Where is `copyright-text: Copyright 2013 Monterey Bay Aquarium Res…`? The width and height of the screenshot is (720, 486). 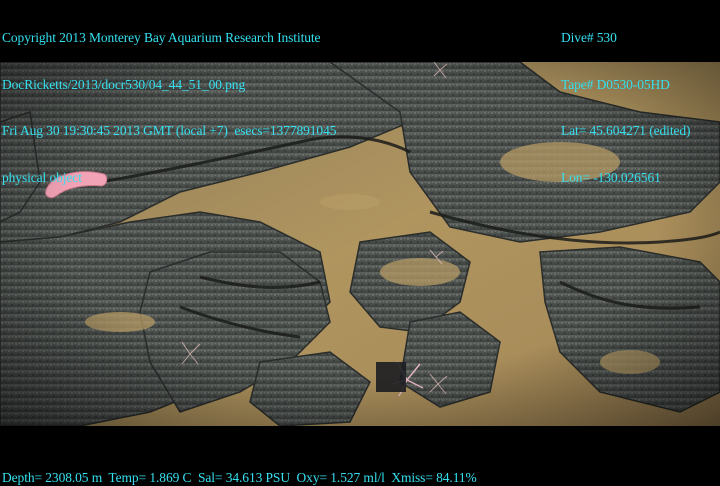
copyright-text: Copyright 2013 Monterey Bay Aquarium Res… is located at coordinates (161, 37).